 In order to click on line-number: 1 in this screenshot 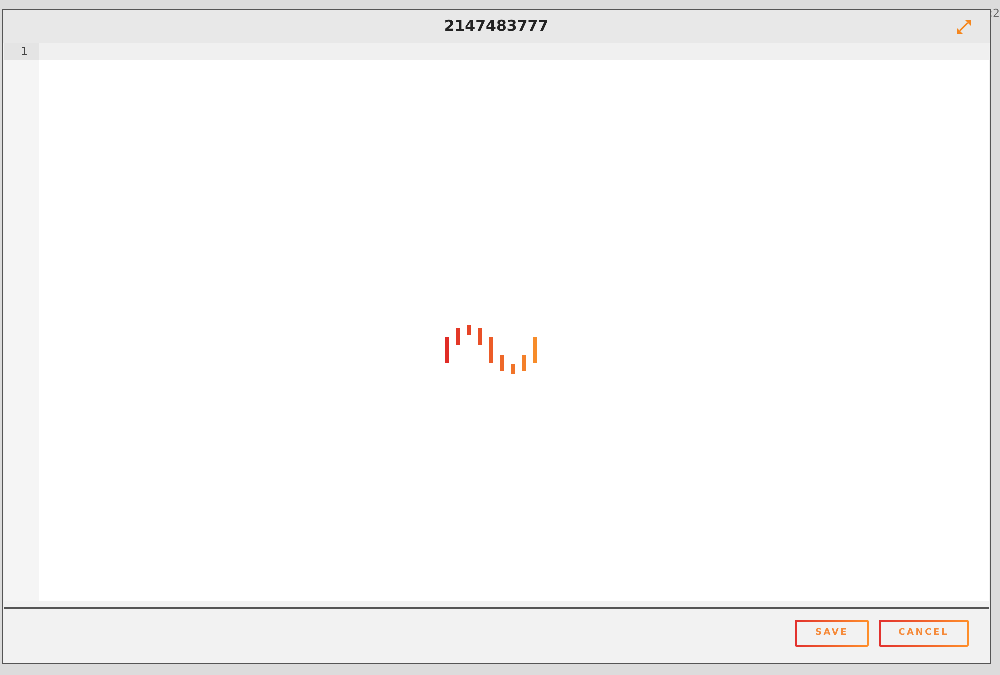, I will do `click(21, 51)`.